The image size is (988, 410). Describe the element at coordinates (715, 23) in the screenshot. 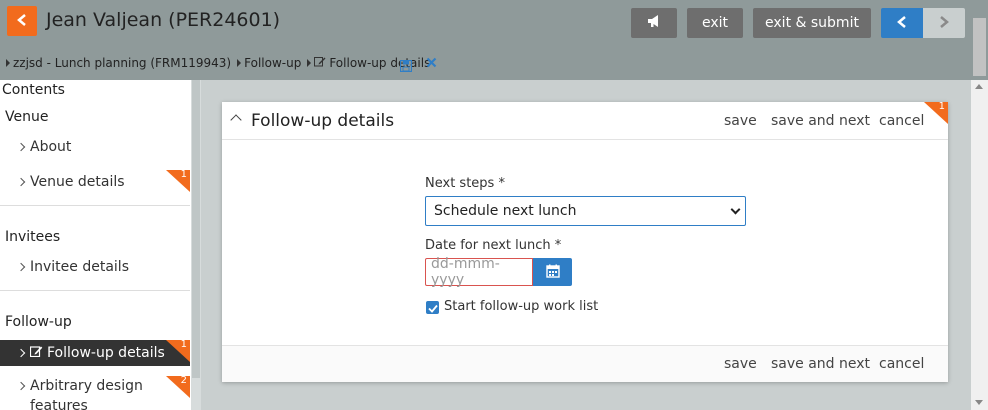

I see `exit-button: exit` at that location.